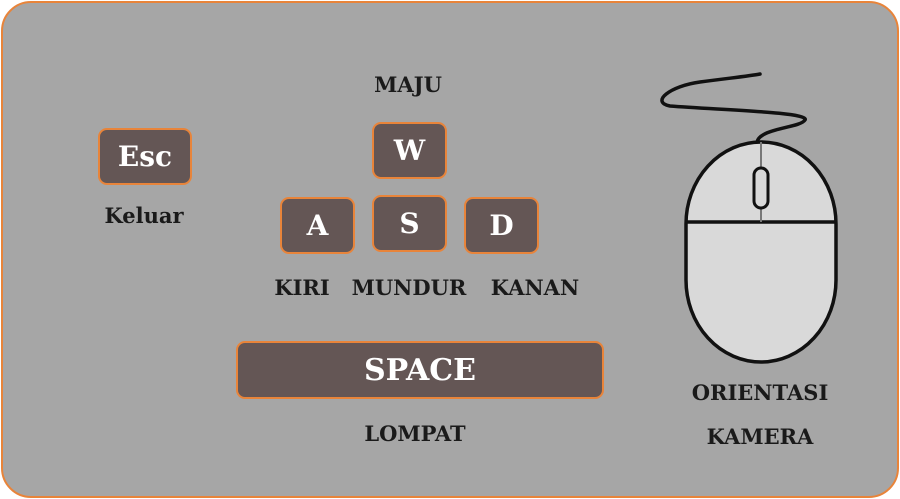 Image resolution: width=900 pixels, height=499 pixels. I want to click on w-key: W, so click(409, 150).